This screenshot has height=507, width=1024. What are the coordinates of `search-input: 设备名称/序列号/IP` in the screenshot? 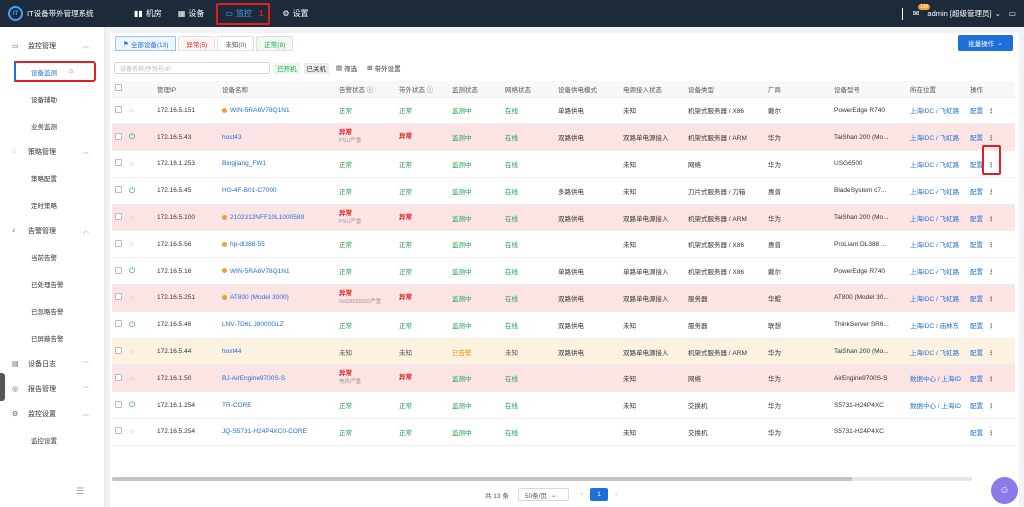 It's located at (192, 68).